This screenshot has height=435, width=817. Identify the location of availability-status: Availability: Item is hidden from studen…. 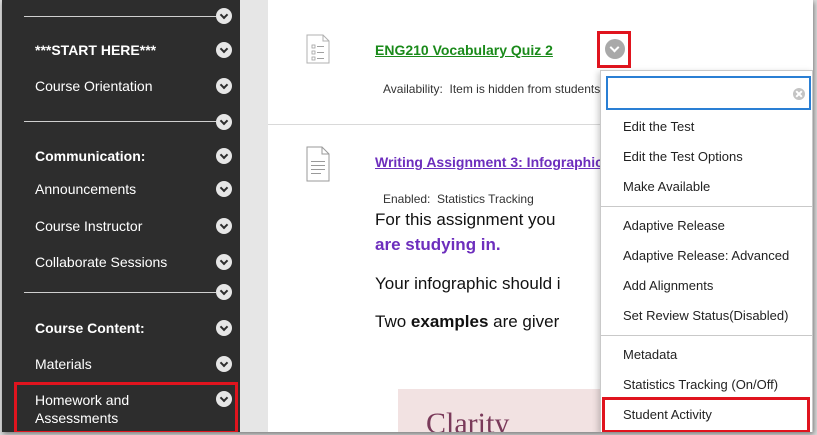
(494, 89).